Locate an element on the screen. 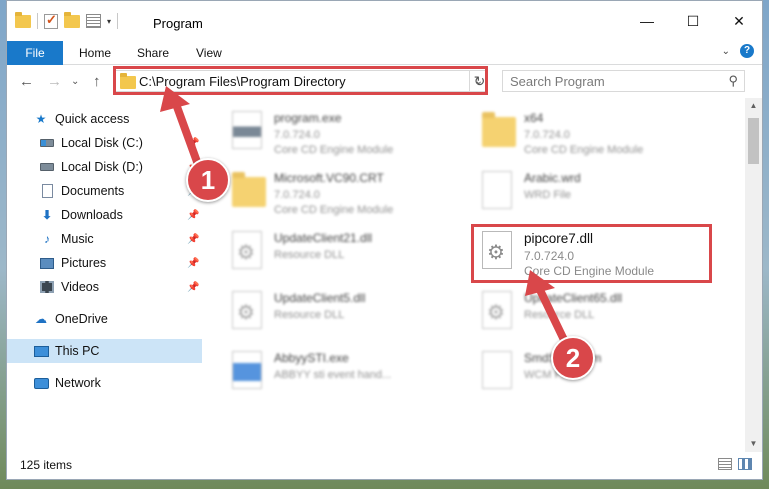 The height and width of the screenshot is (489, 769). sidebar-item-downloads: ⬇ Downloads 📌 is located at coordinates (104, 215).